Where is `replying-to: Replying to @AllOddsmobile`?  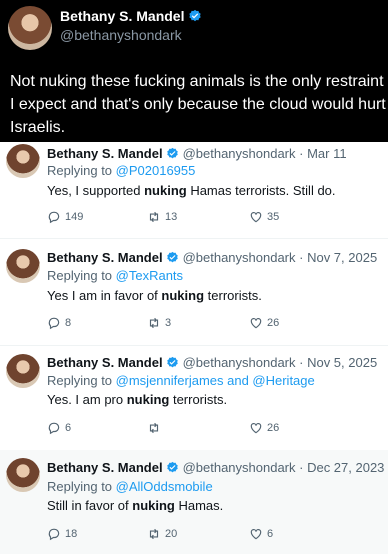 replying-to: Replying to @AllOddsmobile is located at coordinates (130, 486).